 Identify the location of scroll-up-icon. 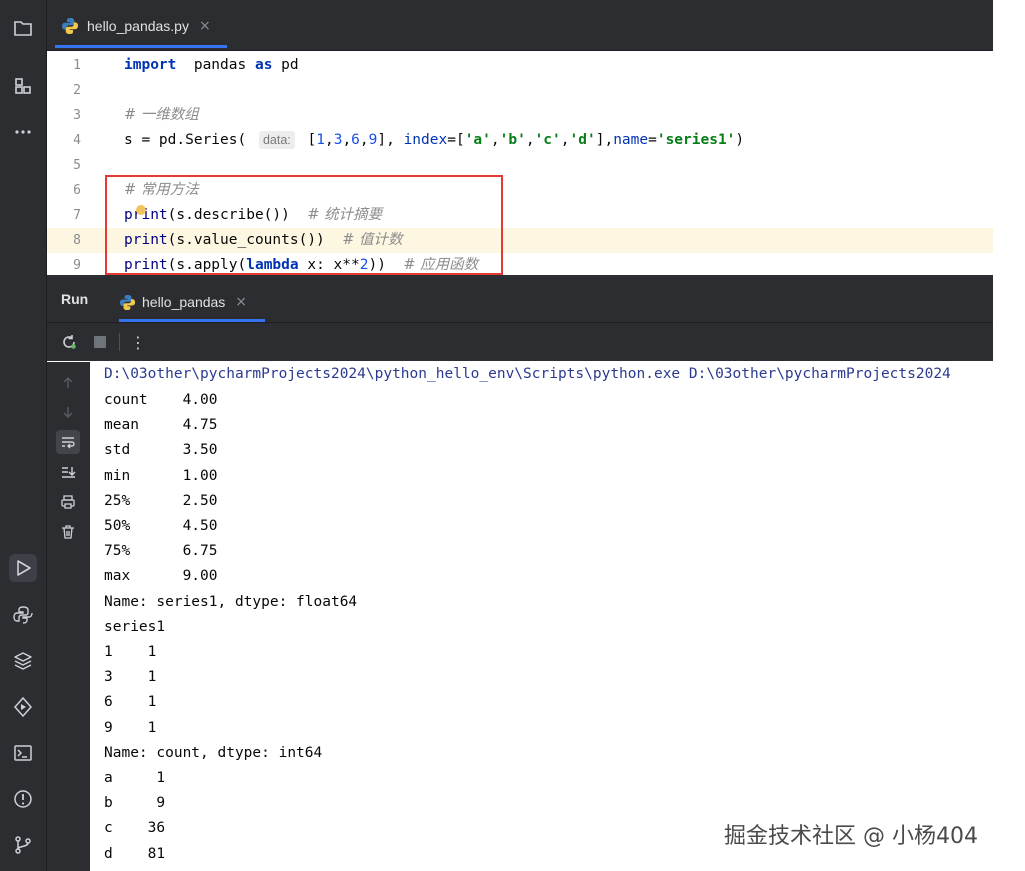
(68, 383).